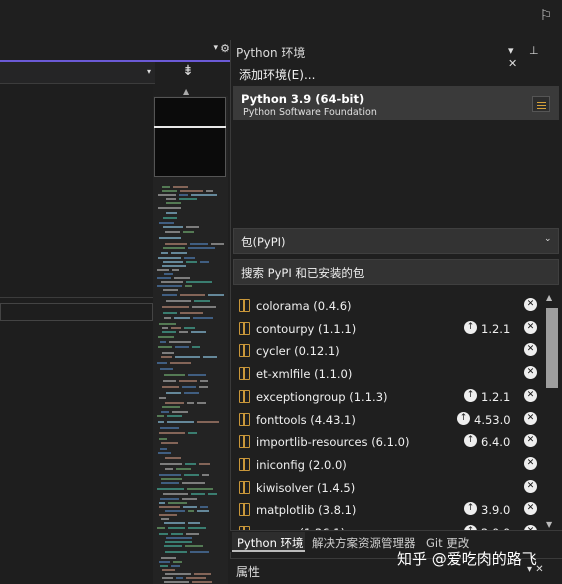  What do you see at coordinates (388, 374) in the screenshot?
I see `package-row: et-xmlfile (1.1.0) ✕` at bounding box center [388, 374].